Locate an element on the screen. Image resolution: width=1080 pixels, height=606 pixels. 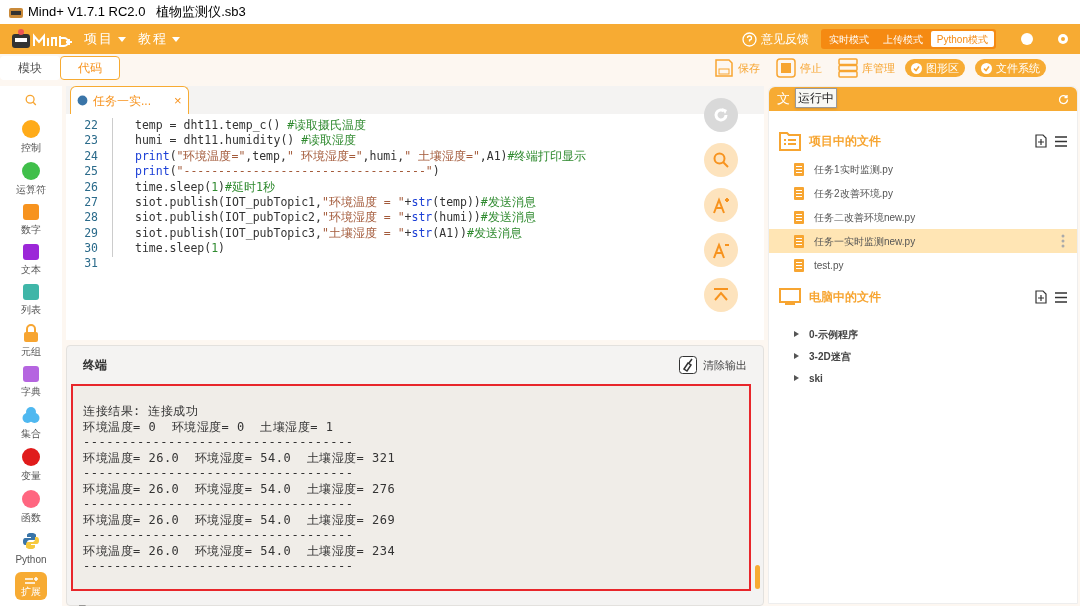
file-item: 任务一实时监测new.py is located at coordinates (923, 241).